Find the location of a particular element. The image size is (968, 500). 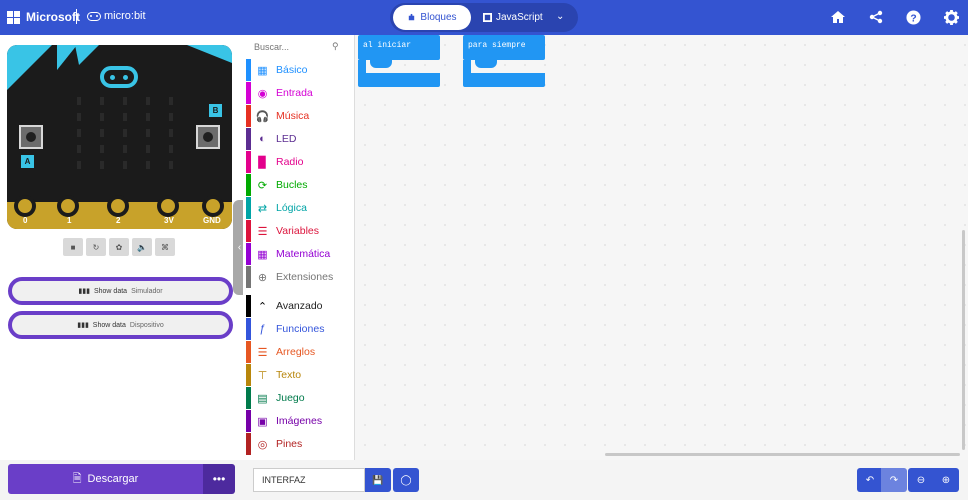

save-icon: 💾 is located at coordinates (378, 479).